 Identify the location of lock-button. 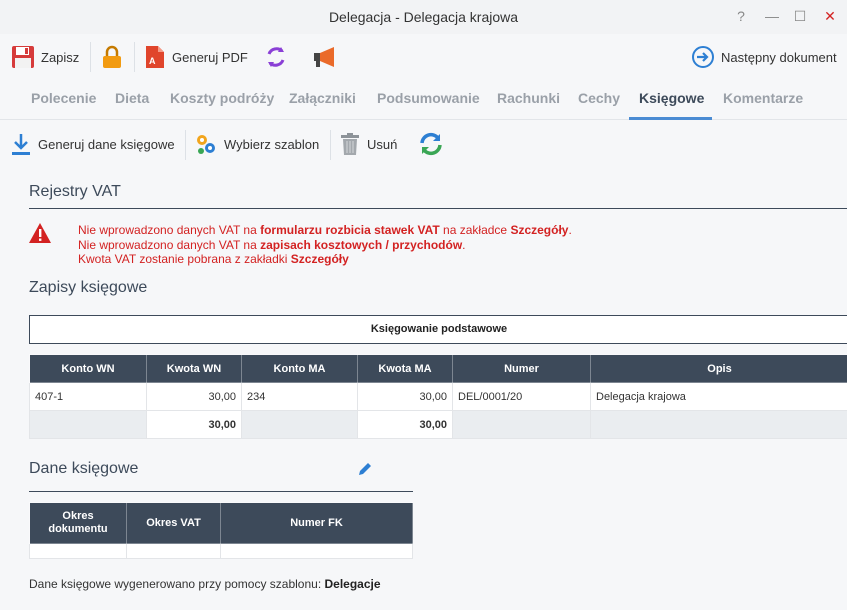
(112, 57).